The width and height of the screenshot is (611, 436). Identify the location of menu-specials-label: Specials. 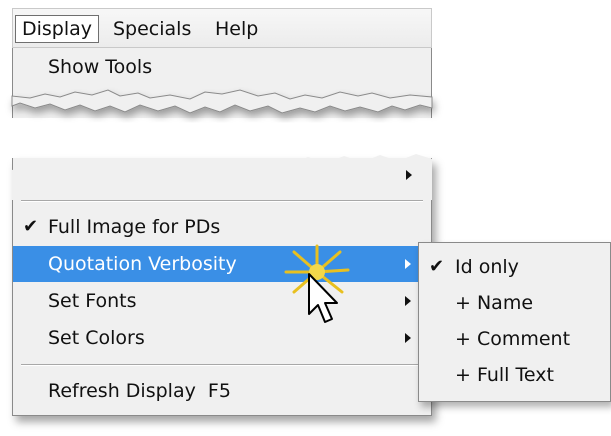
(152, 29).